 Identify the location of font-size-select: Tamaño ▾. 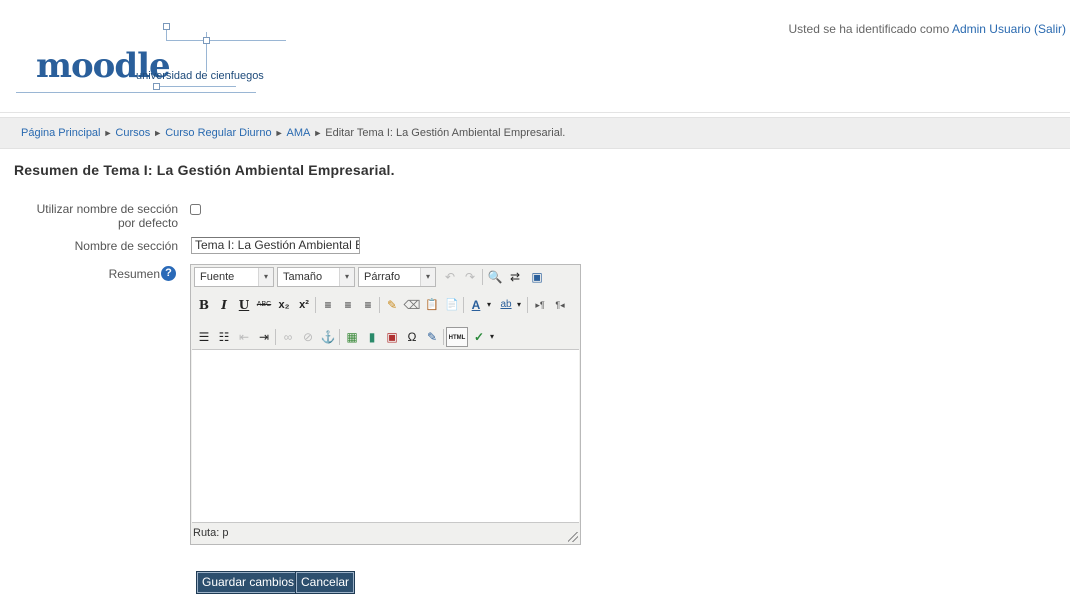
(316, 277).